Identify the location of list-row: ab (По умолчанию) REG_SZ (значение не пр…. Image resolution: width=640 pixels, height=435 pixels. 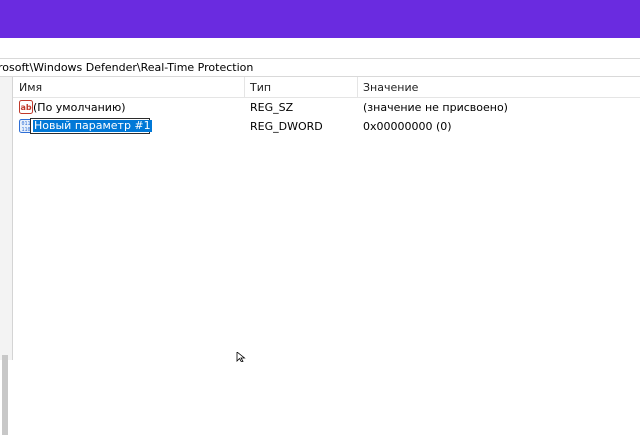
(326, 107).